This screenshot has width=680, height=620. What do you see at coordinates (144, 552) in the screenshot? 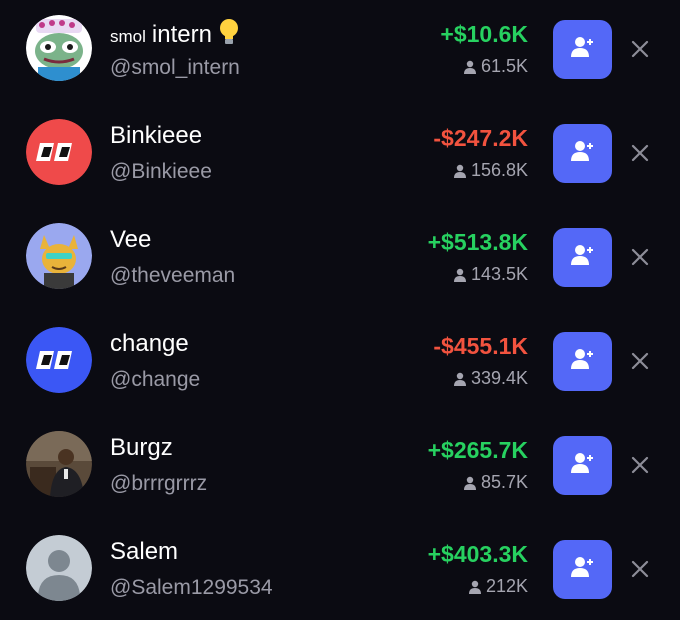
I see `trader-name: Salem` at bounding box center [144, 552].